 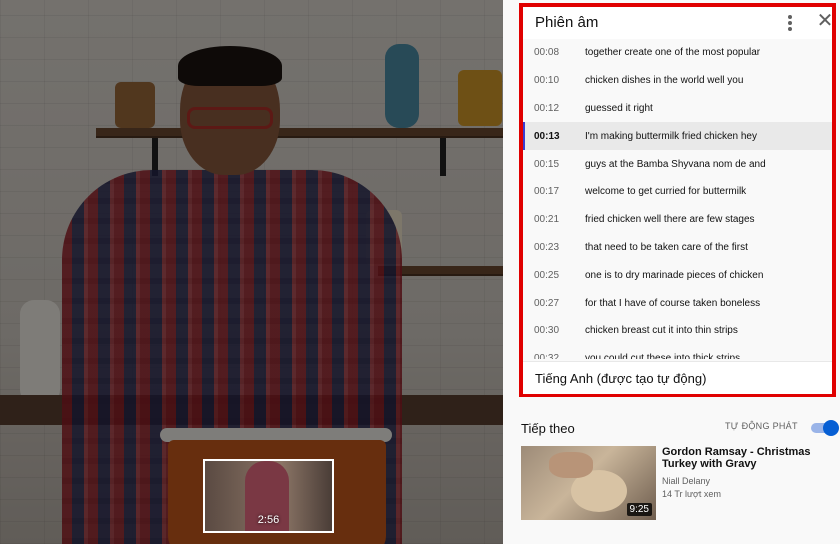 What do you see at coordinates (588, 483) in the screenshot?
I see `video-thumbnail: 9:25` at bounding box center [588, 483].